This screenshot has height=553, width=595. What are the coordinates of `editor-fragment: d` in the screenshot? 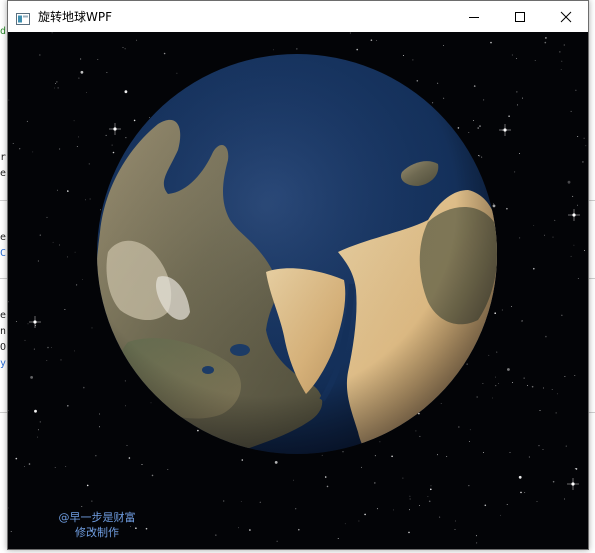 It's located at (3, 31).